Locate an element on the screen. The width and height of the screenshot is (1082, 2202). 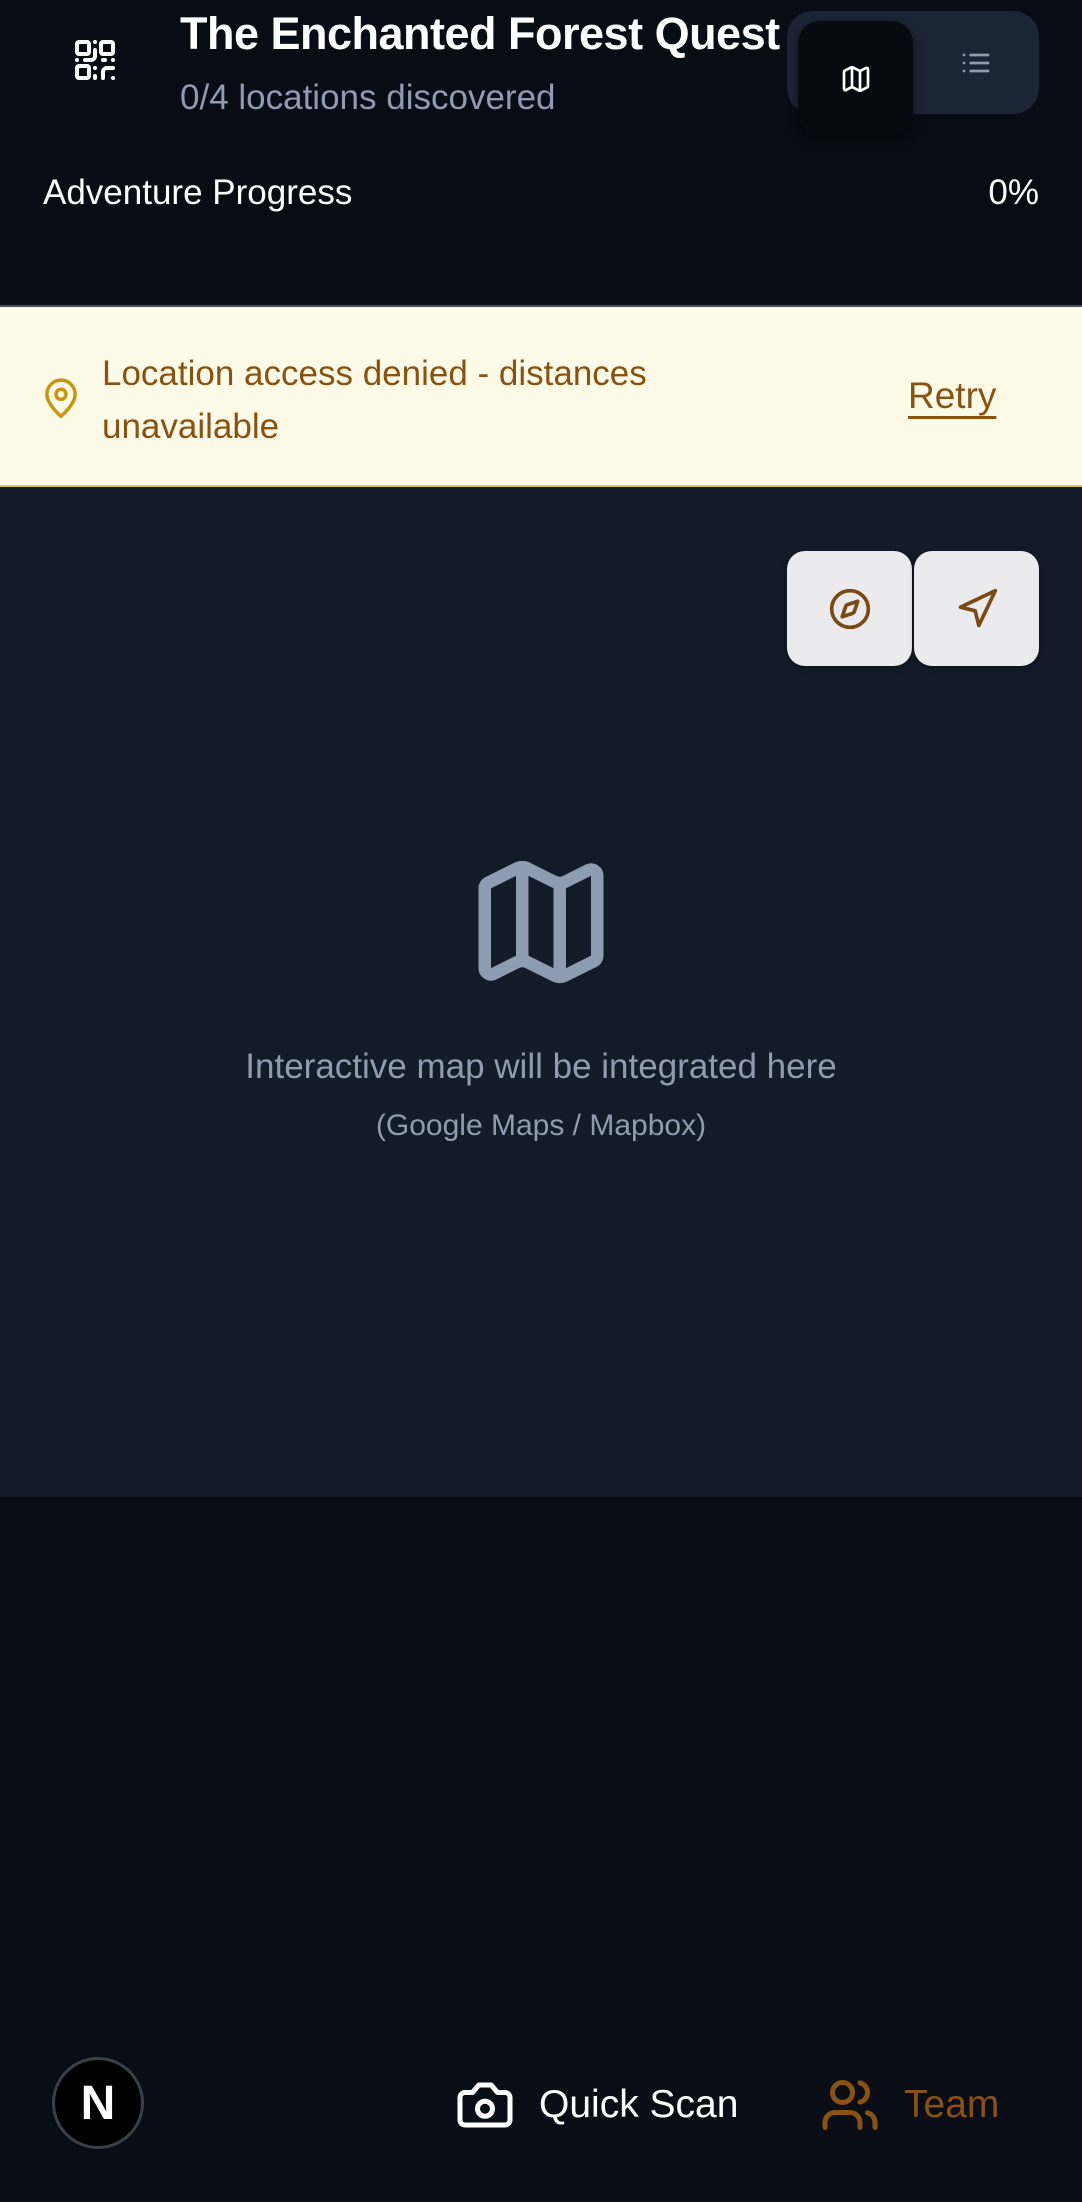
qr-code-icon is located at coordinates (95, 60).